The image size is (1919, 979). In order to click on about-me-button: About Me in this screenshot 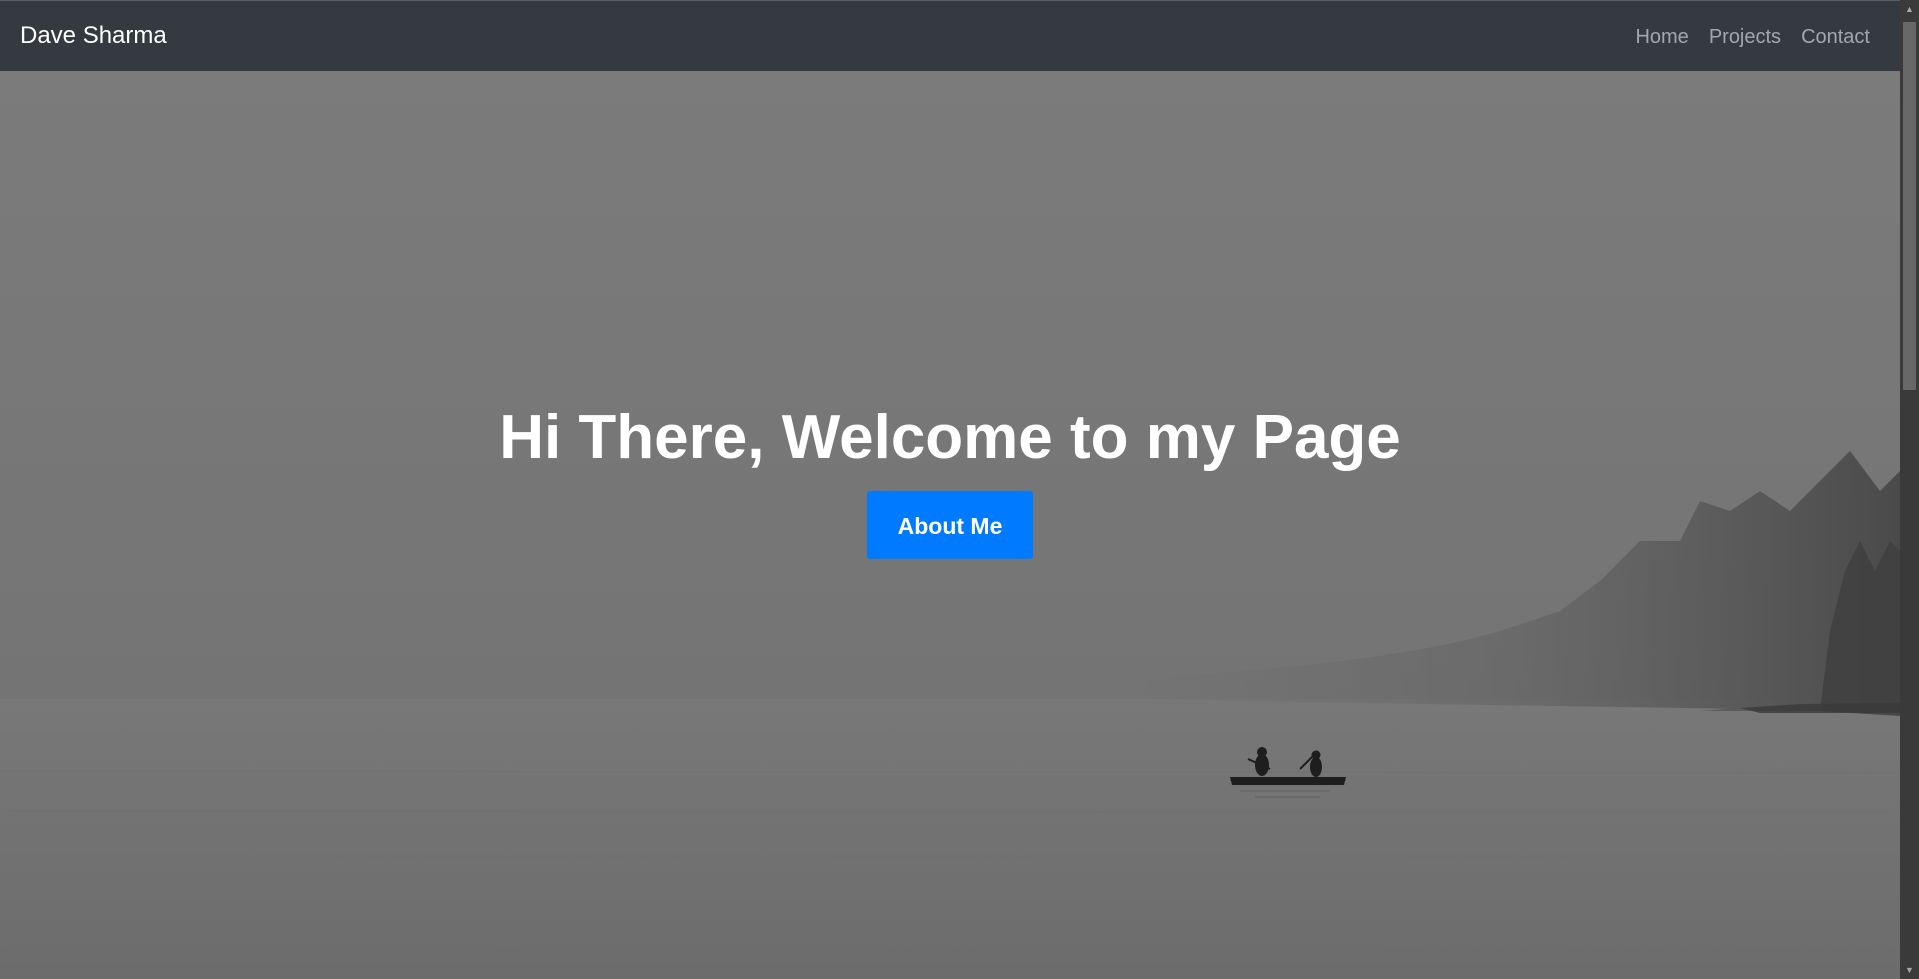, I will do `click(950, 525)`.